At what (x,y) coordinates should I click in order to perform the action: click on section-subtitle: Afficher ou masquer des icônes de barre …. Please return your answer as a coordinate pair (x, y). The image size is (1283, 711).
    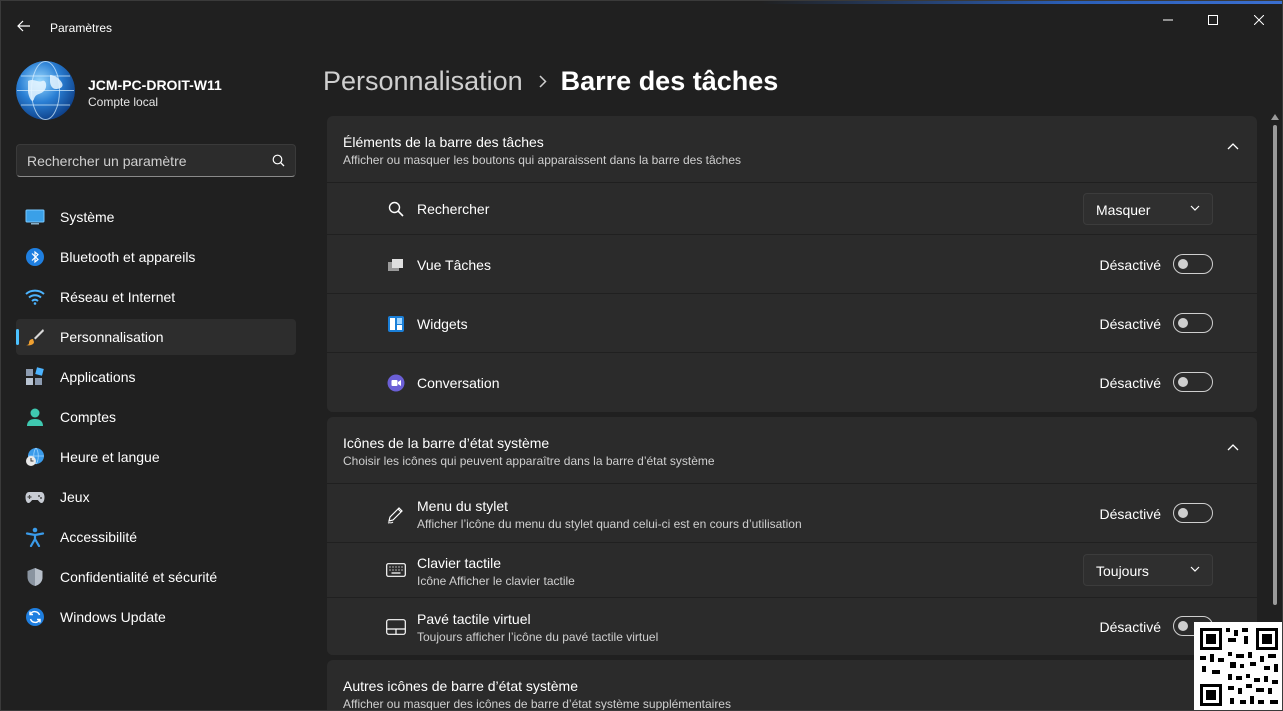
    Looking at the image, I should click on (537, 704).